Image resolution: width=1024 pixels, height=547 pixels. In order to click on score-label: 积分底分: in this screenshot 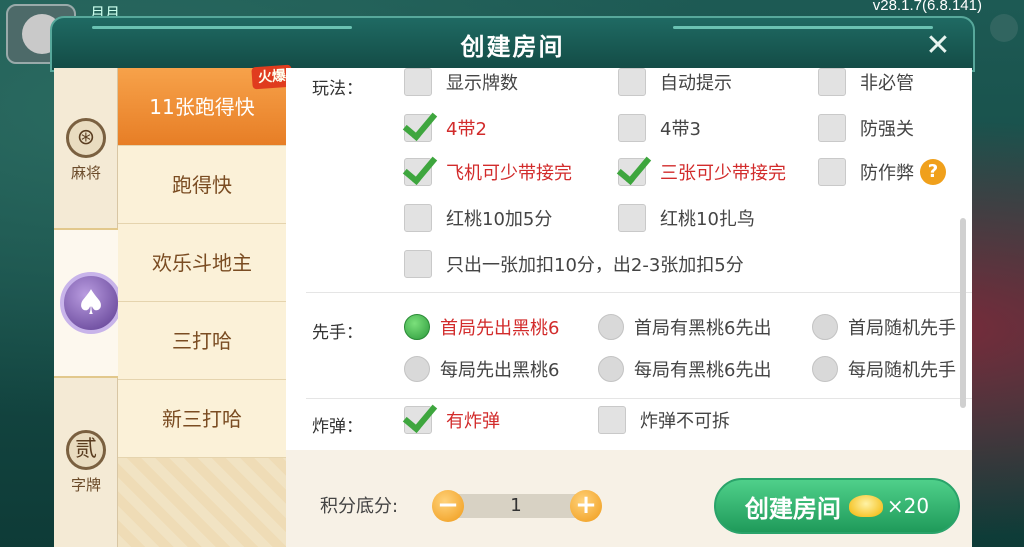, I will do `click(359, 506)`.